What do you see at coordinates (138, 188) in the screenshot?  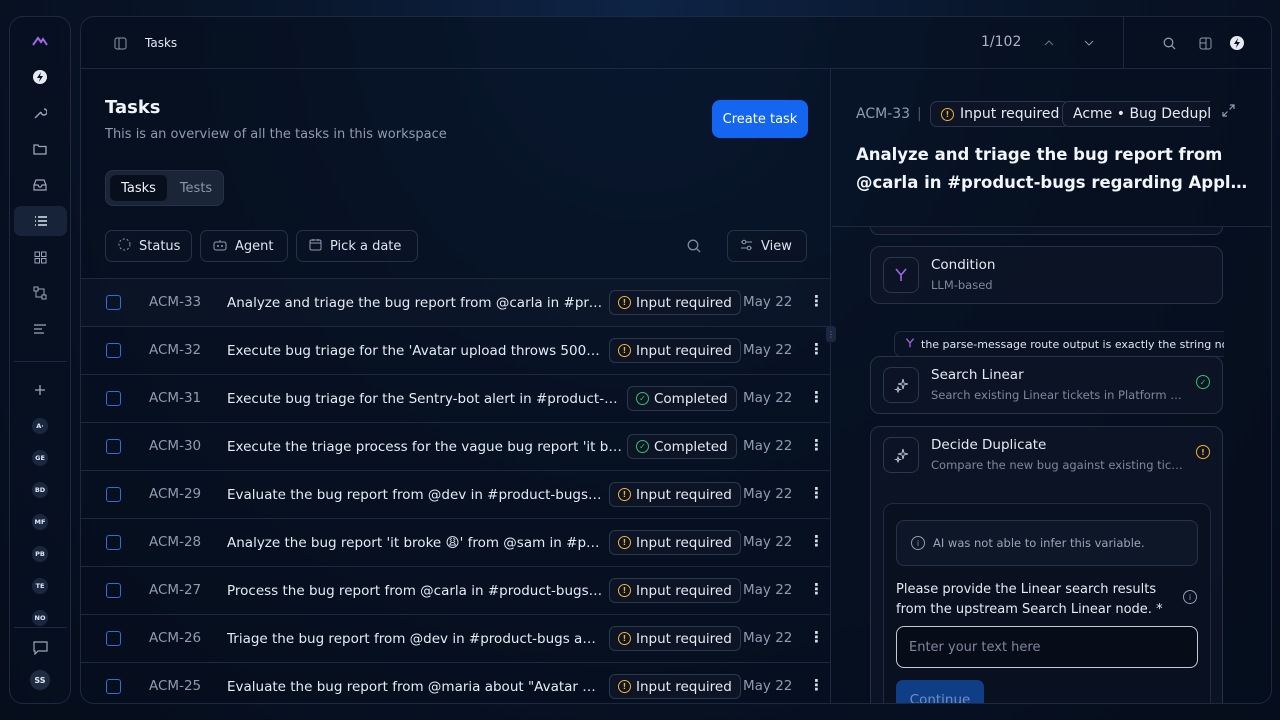 I see `tab-tasks: Tasks` at bounding box center [138, 188].